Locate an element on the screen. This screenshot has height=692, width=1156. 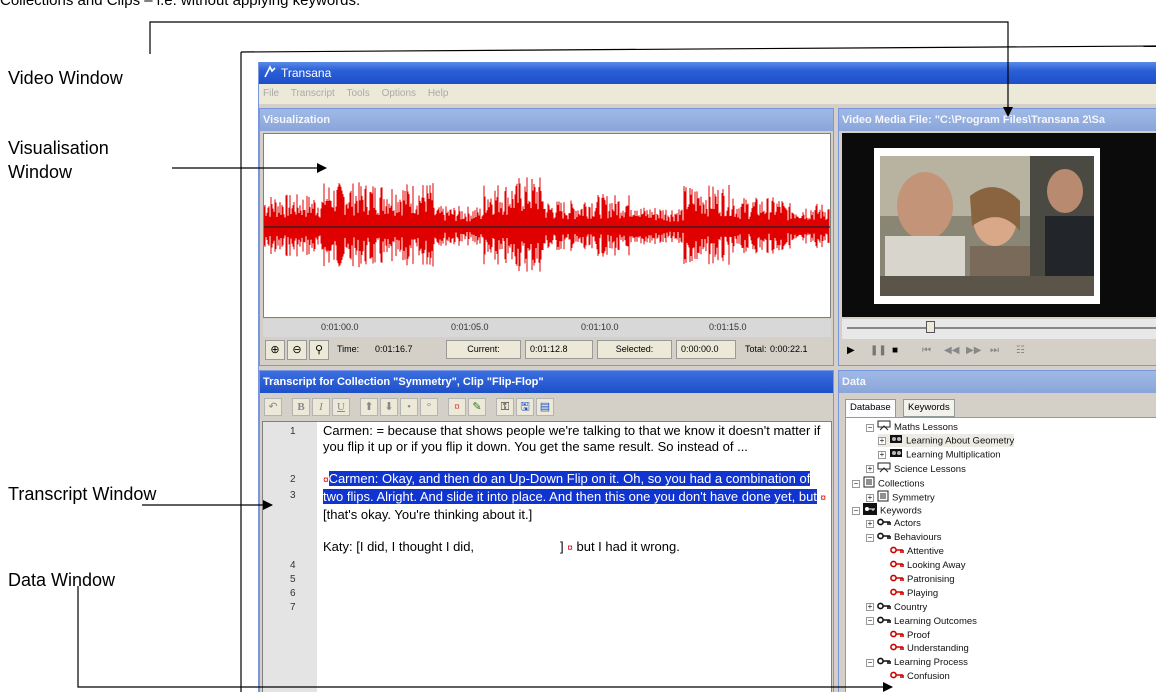
tree-item-label: Learning About Geometry is located at coordinates (960, 441).